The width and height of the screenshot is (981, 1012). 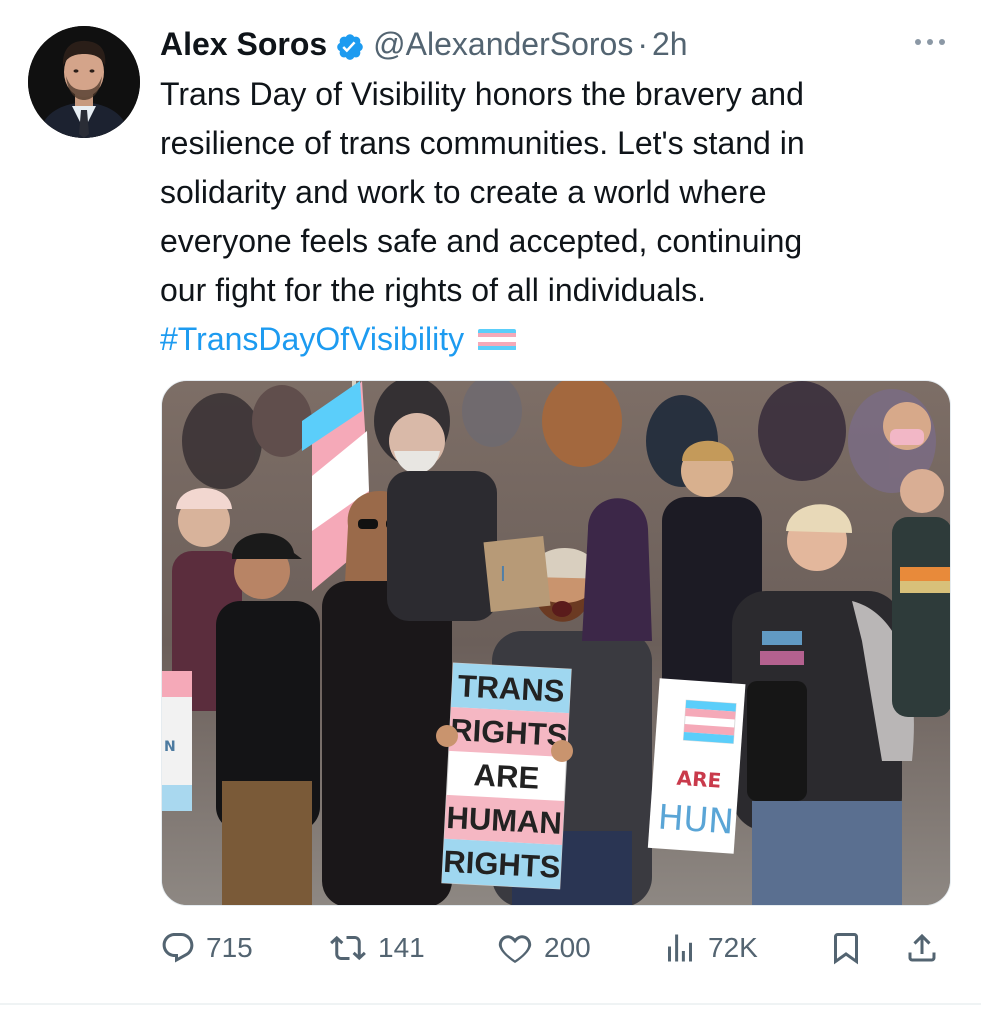 What do you see at coordinates (680, 948) in the screenshot?
I see `analytics-icon` at bounding box center [680, 948].